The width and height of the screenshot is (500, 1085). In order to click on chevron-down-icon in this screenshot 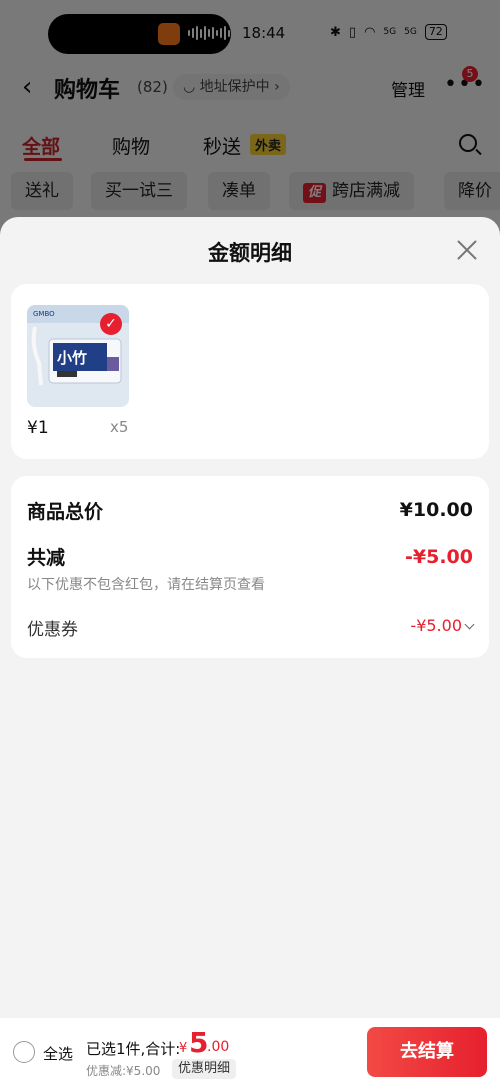, I will do `click(469, 624)`.